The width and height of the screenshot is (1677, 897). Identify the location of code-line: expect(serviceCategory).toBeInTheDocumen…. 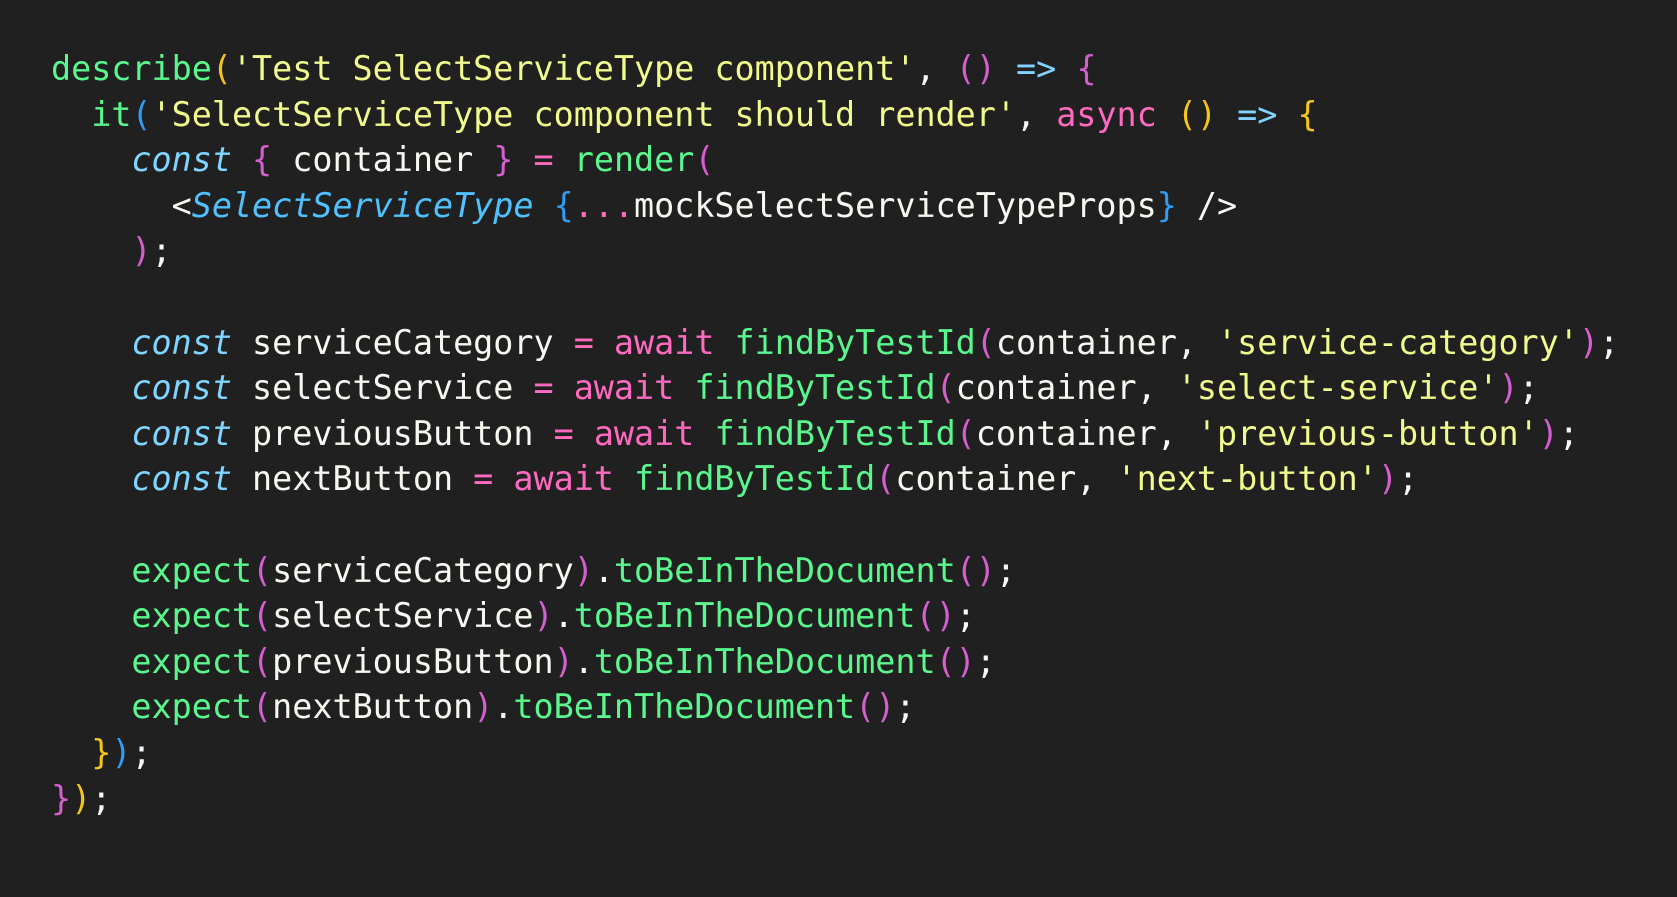
(835, 571).